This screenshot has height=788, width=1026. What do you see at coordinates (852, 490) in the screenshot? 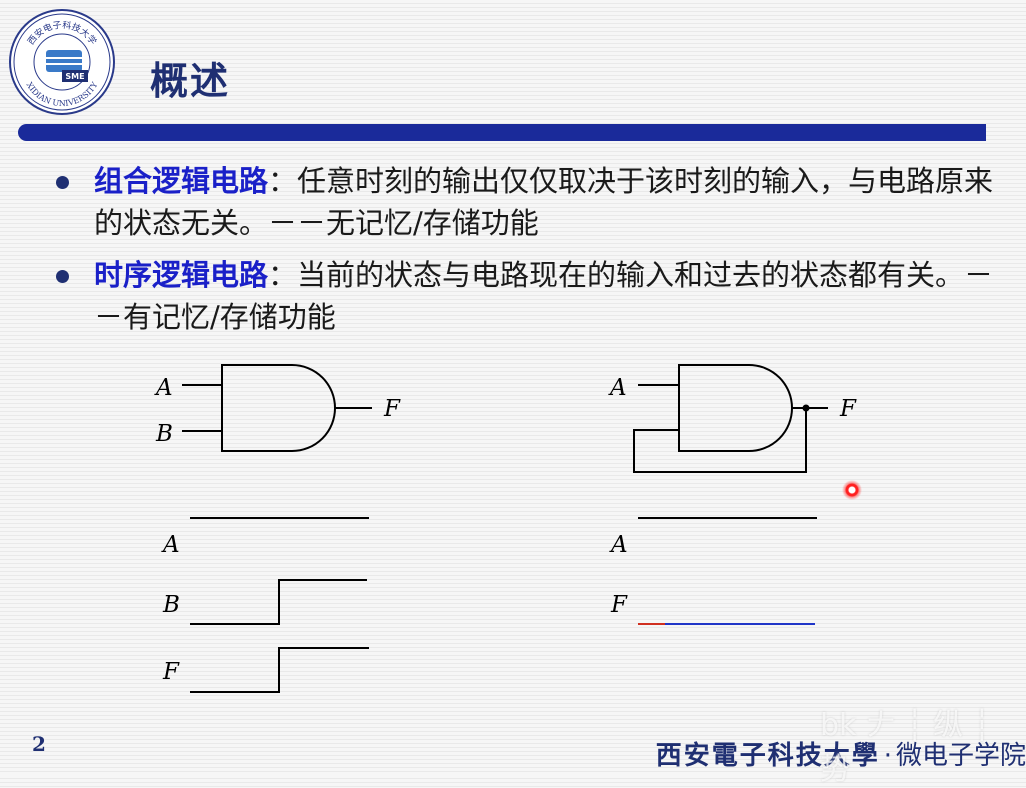
I see `laser-pointer-icon` at bounding box center [852, 490].